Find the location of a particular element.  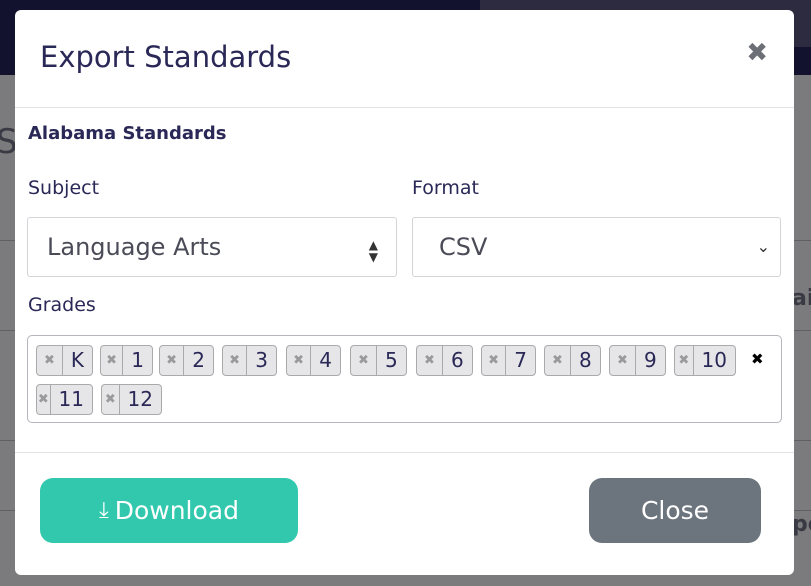

format-value: CSV is located at coordinates (463, 247).